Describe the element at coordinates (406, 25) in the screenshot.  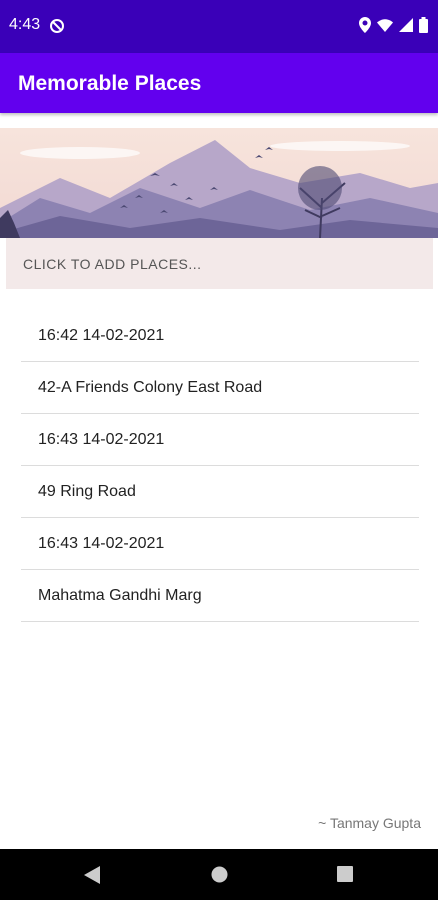
I see `signal-icon` at that location.